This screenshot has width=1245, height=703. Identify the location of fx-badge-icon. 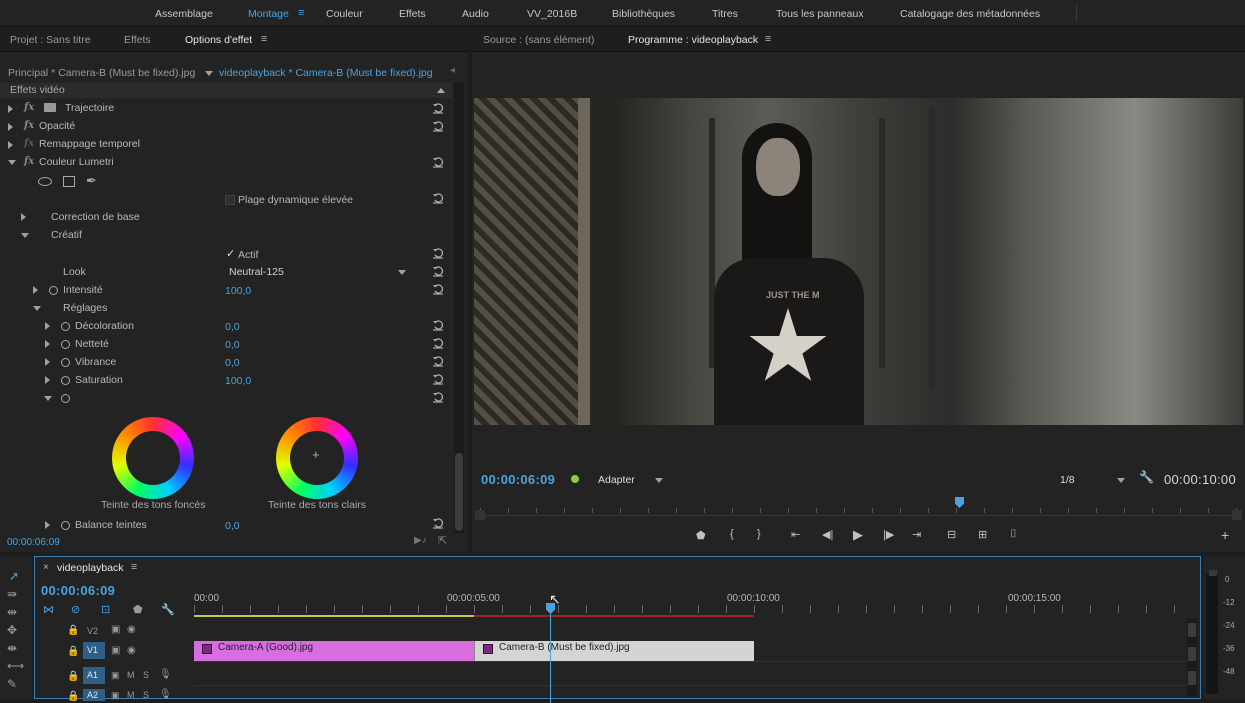
(207, 649).